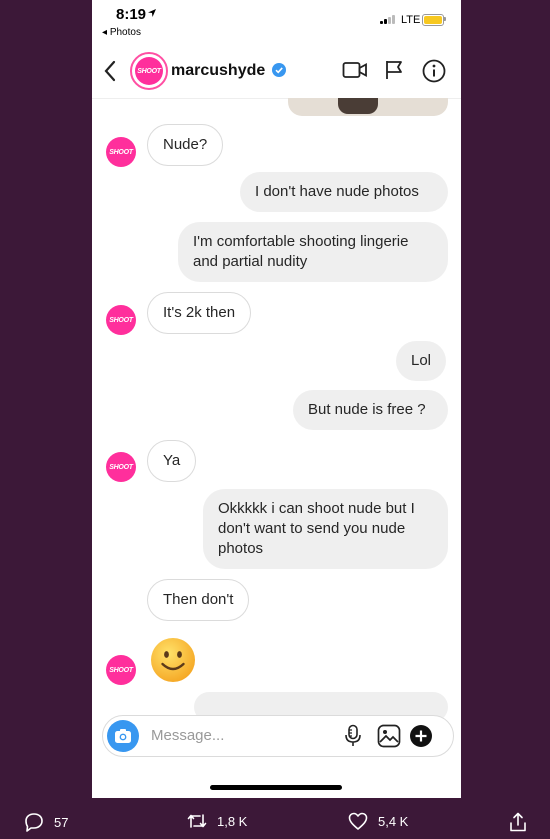 The height and width of the screenshot is (839, 550). Describe the element at coordinates (433, 20) in the screenshot. I see `battery-icon` at that location.